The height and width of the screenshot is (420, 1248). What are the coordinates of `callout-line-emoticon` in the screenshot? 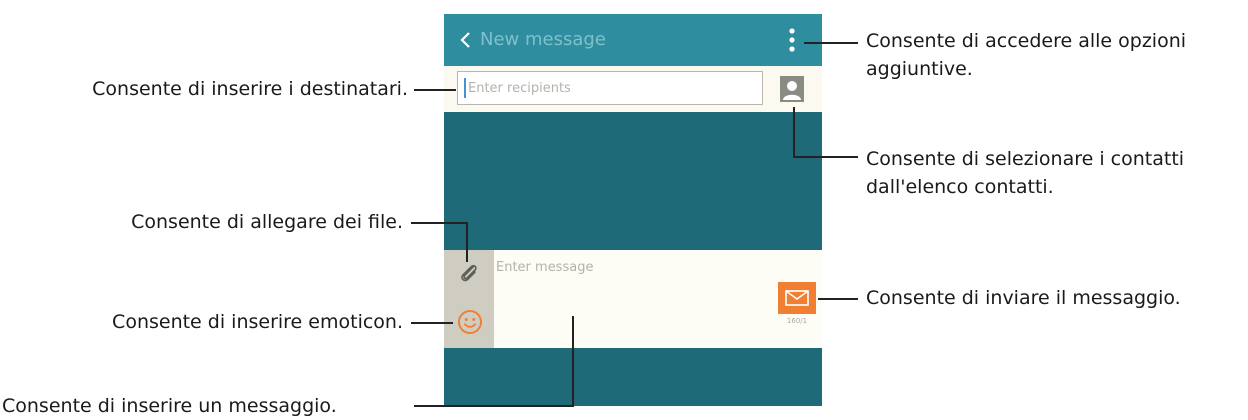 It's located at (432, 323).